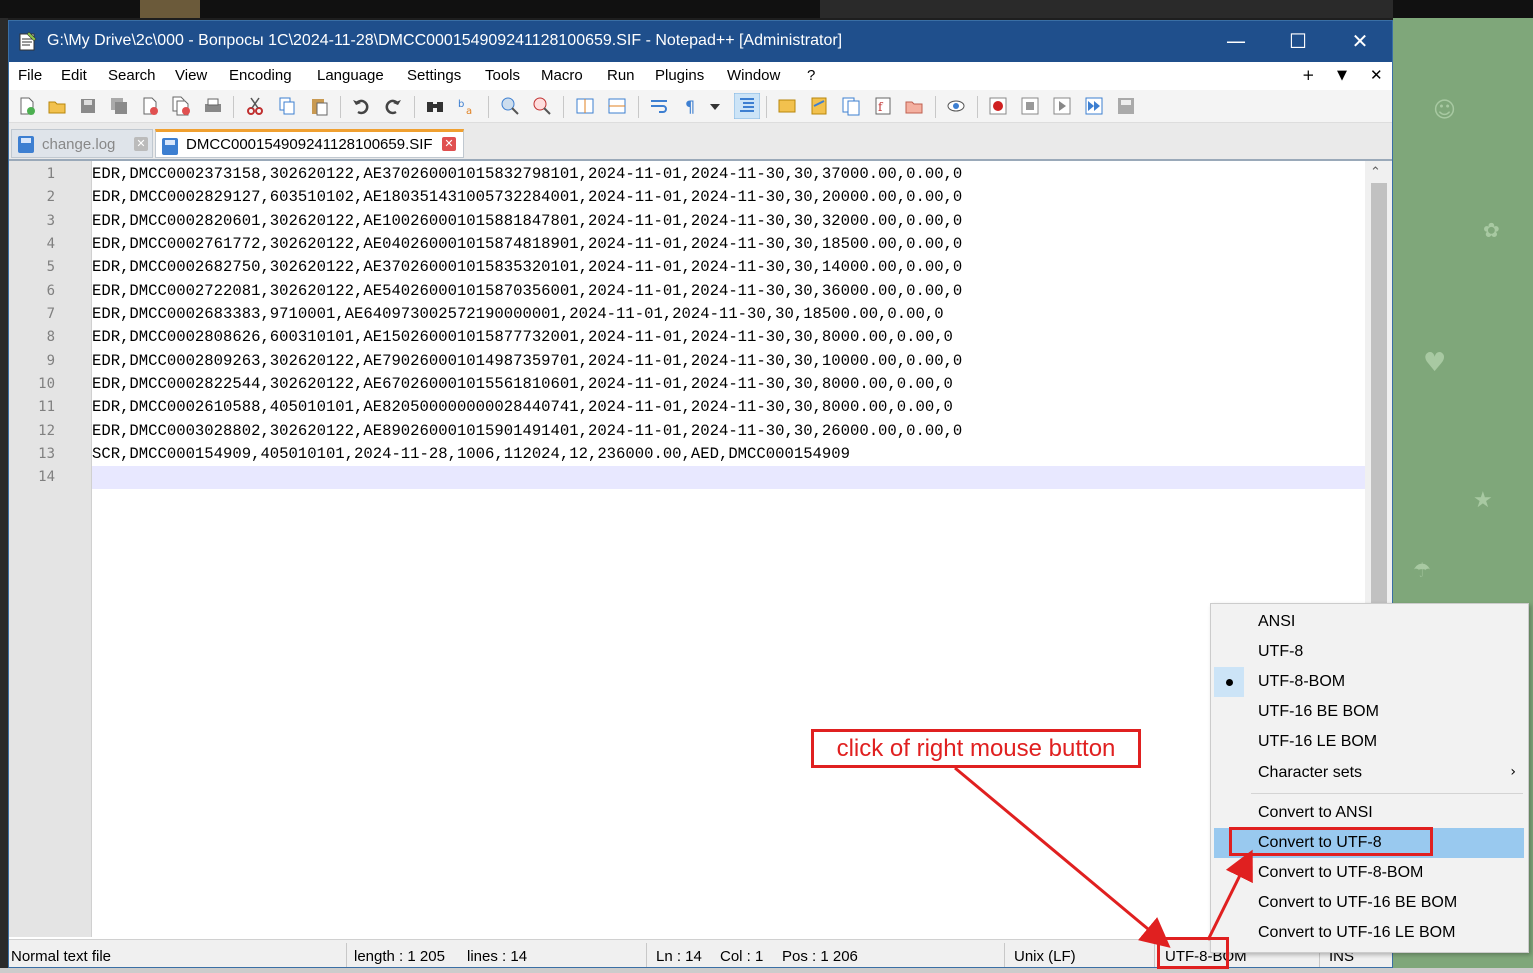 The width and height of the screenshot is (1533, 973). What do you see at coordinates (1236, 41) in the screenshot?
I see `minimize-button: —` at bounding box center [1236, 41].